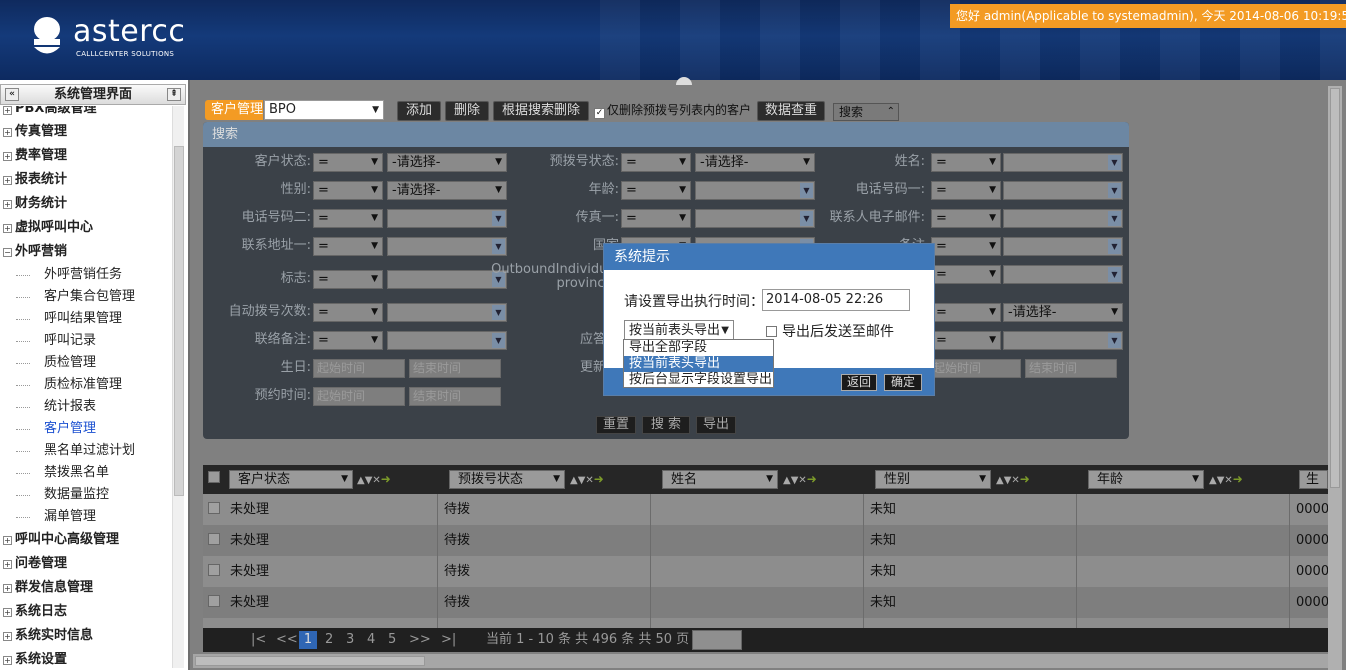  Describe the element at coordinates (717, 640) in the screenshot. I see `goto-page-input` at that location.